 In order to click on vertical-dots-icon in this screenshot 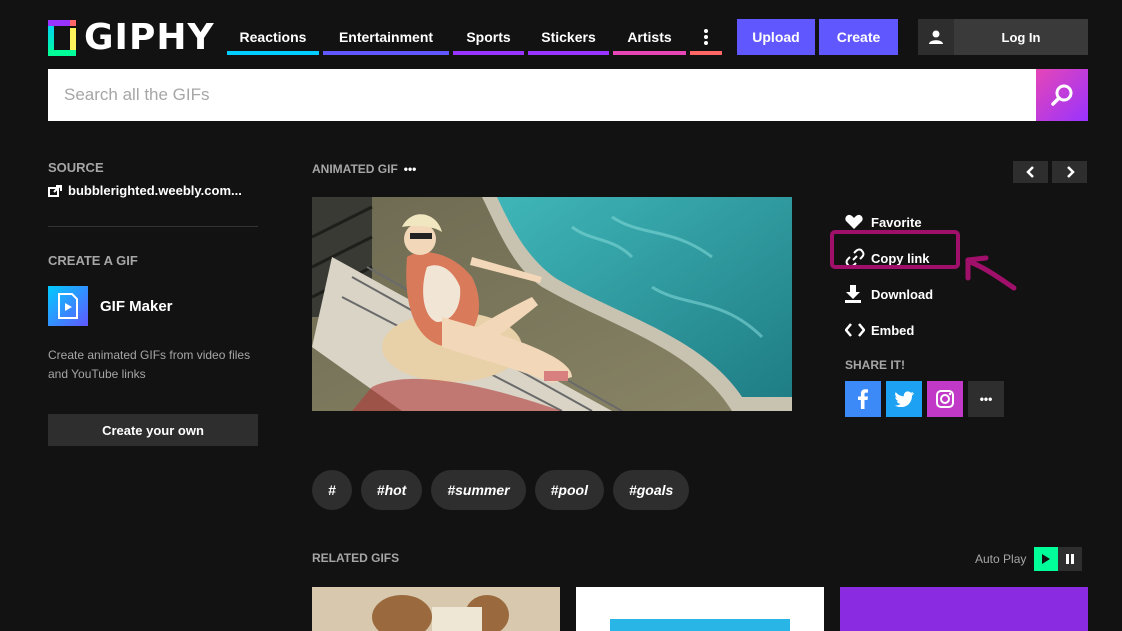, I will do `click(706, 37)`.